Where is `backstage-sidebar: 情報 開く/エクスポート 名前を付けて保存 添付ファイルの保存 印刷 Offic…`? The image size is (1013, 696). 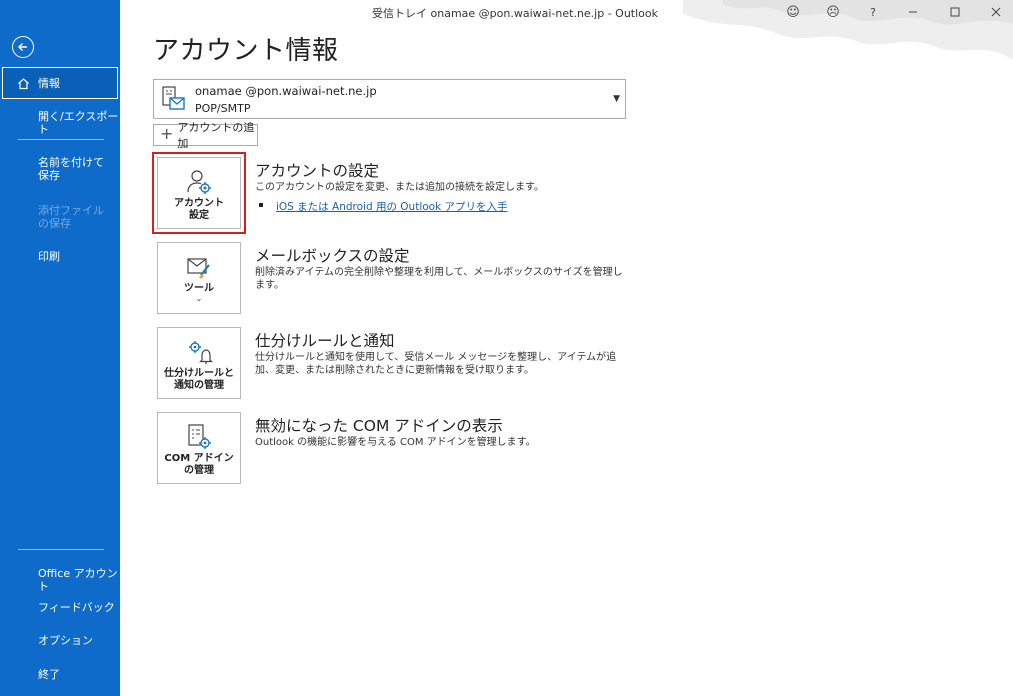 backstage-sidebar: 情報 開く/エクスポート 名前を付けて保存 添付ファイルの保存 印刷 Offic… is located at coordinates (60, 348).